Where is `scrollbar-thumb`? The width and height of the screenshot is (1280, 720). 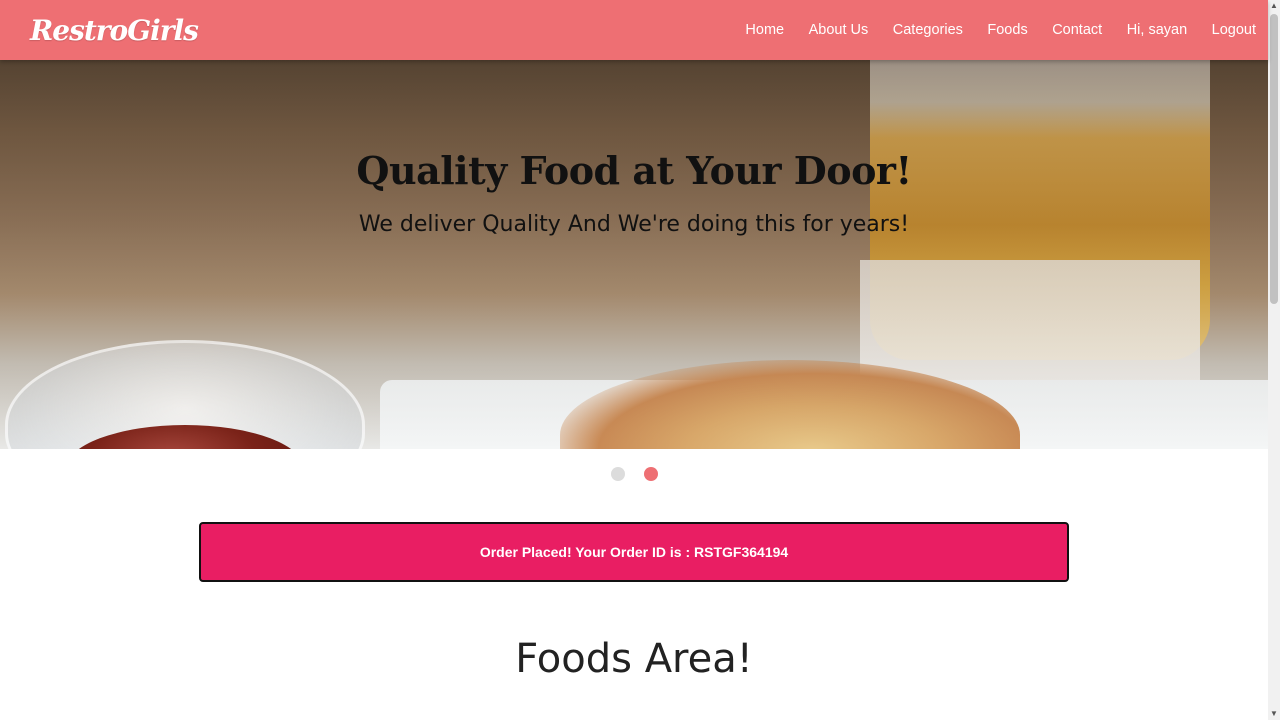 scrollbar-thumb is located at coordinates (1274, 159).